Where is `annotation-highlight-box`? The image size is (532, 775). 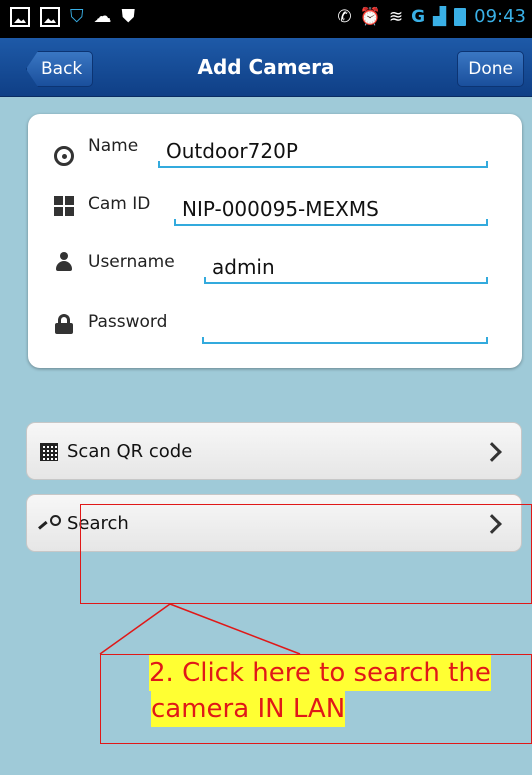 annotation-highlight-box is located at coordinates (306, 554).